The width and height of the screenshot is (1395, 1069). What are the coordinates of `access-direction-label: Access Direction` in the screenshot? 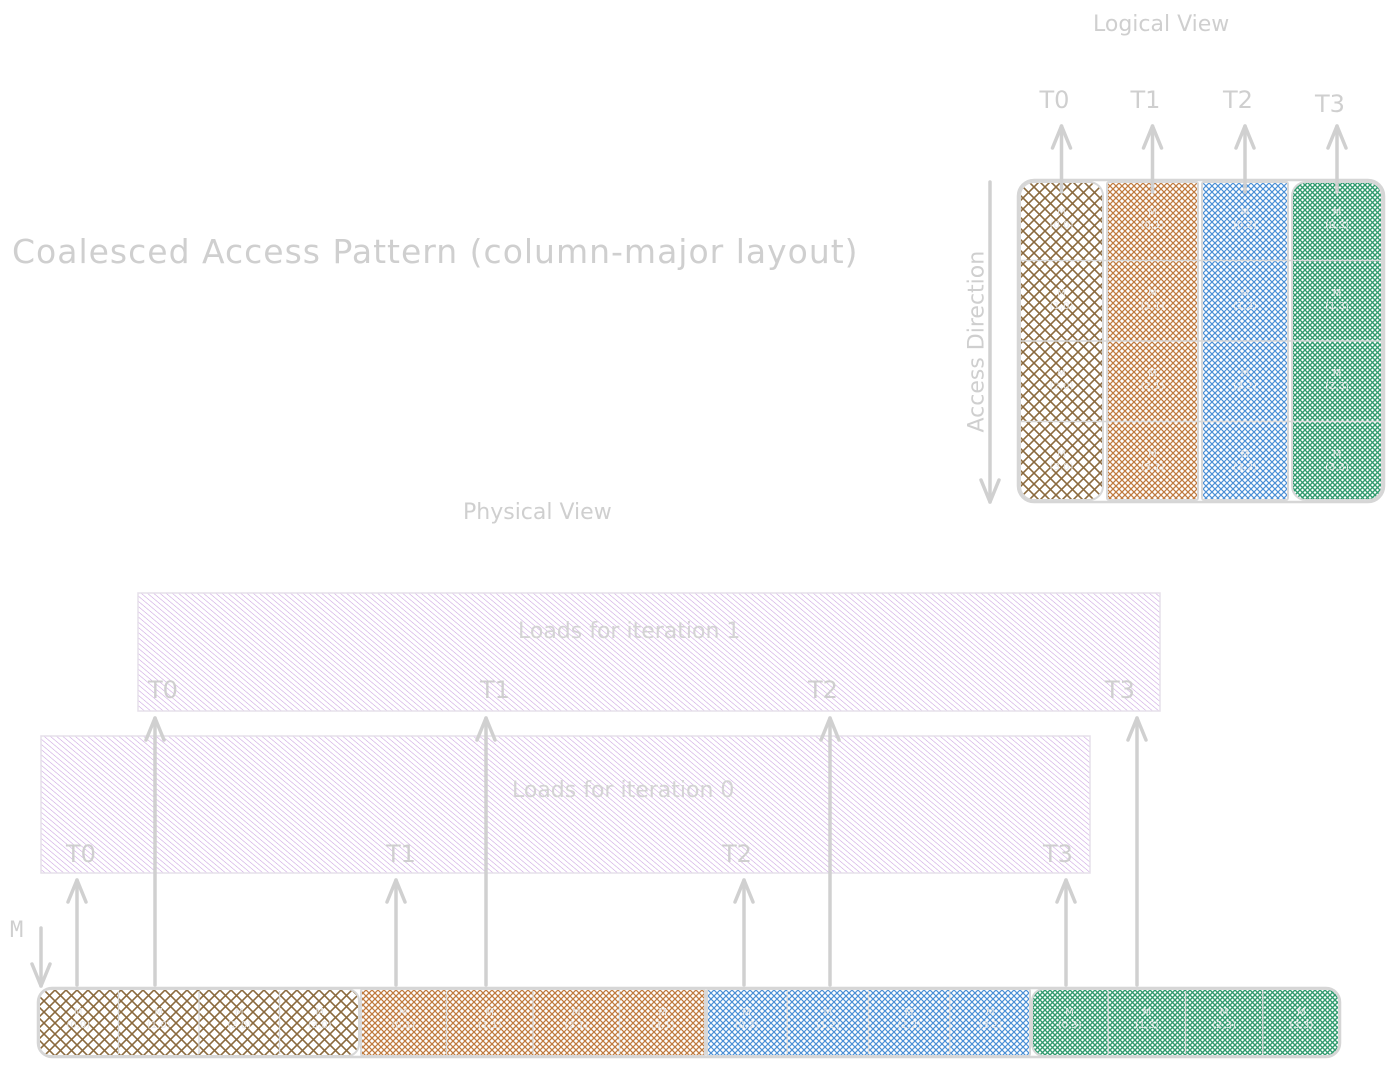 It's located at (977, 341).